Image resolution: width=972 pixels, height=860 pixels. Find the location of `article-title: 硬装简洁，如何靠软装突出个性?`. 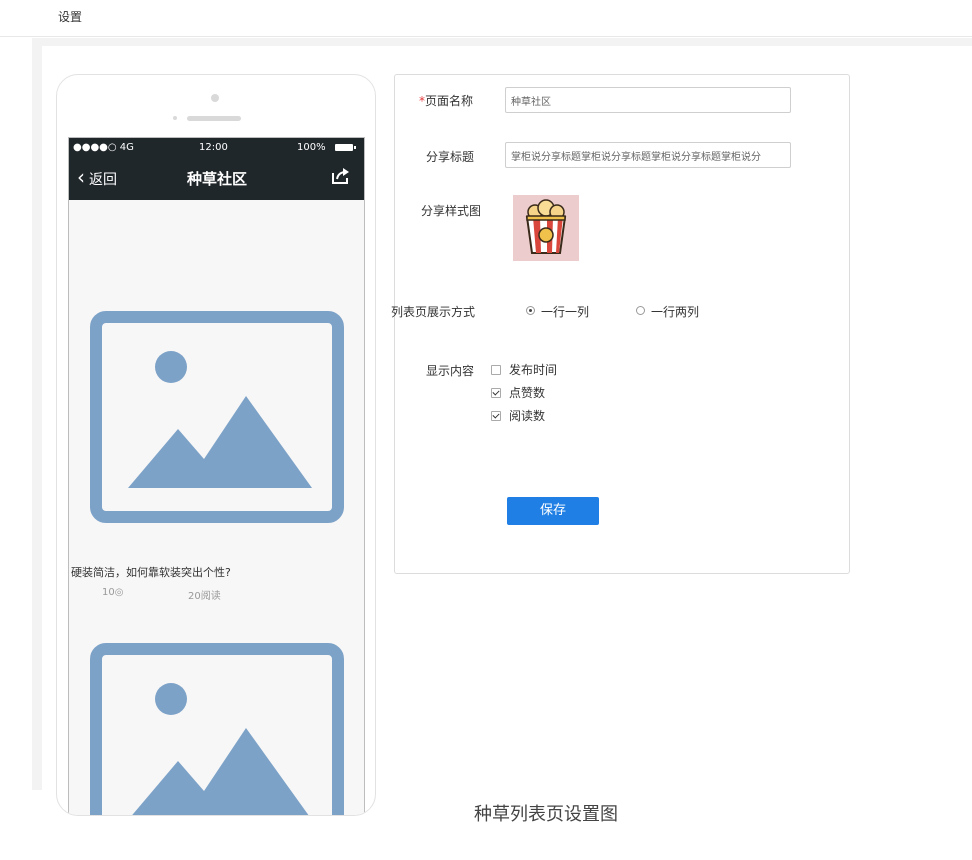

article-title: 硬装简洁，如何靠软装突出个性? is located at coordinates (151, 572).